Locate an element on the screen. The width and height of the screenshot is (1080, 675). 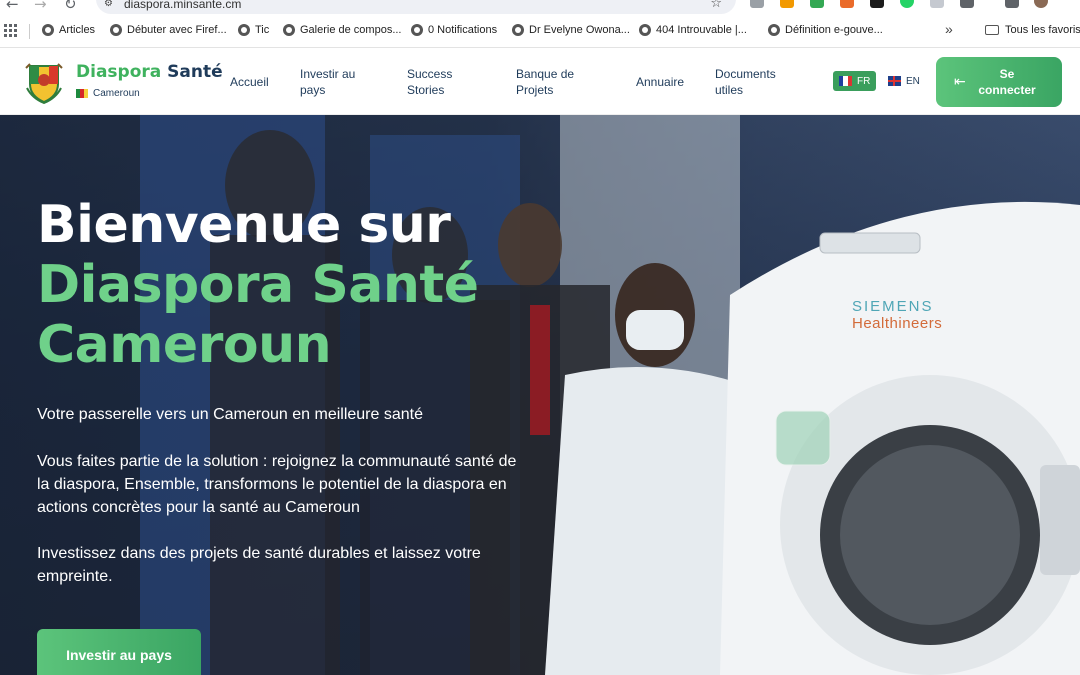
bookmark-label: 0 Notifications is located at coordinates (463, 30).